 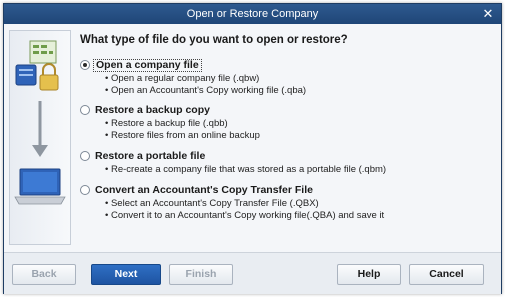 I want to click on file-restore-illustration, so click(x=40, y=122).